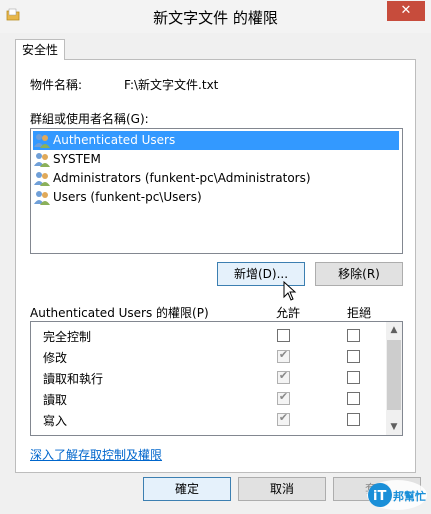 This screenshot has width=431, height=514. I want to click on permission-row-full-control: 完全控制, so click(208, 335).